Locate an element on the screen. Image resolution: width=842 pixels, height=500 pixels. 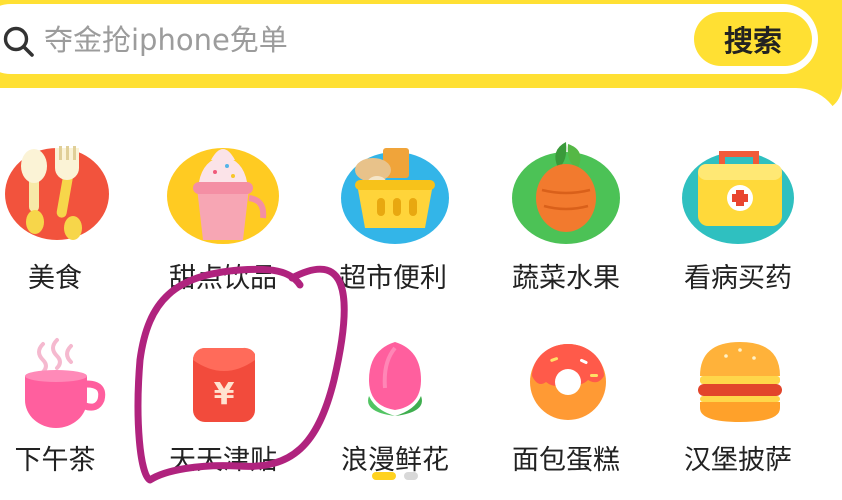
yuan-symbol: ¥ is located at coordinates (224, 394).